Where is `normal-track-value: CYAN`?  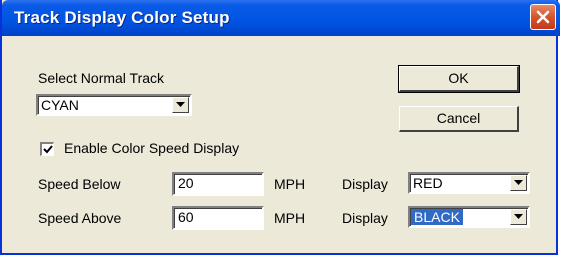
normal-track-value: CYAN is located at coordinates (60, 105).